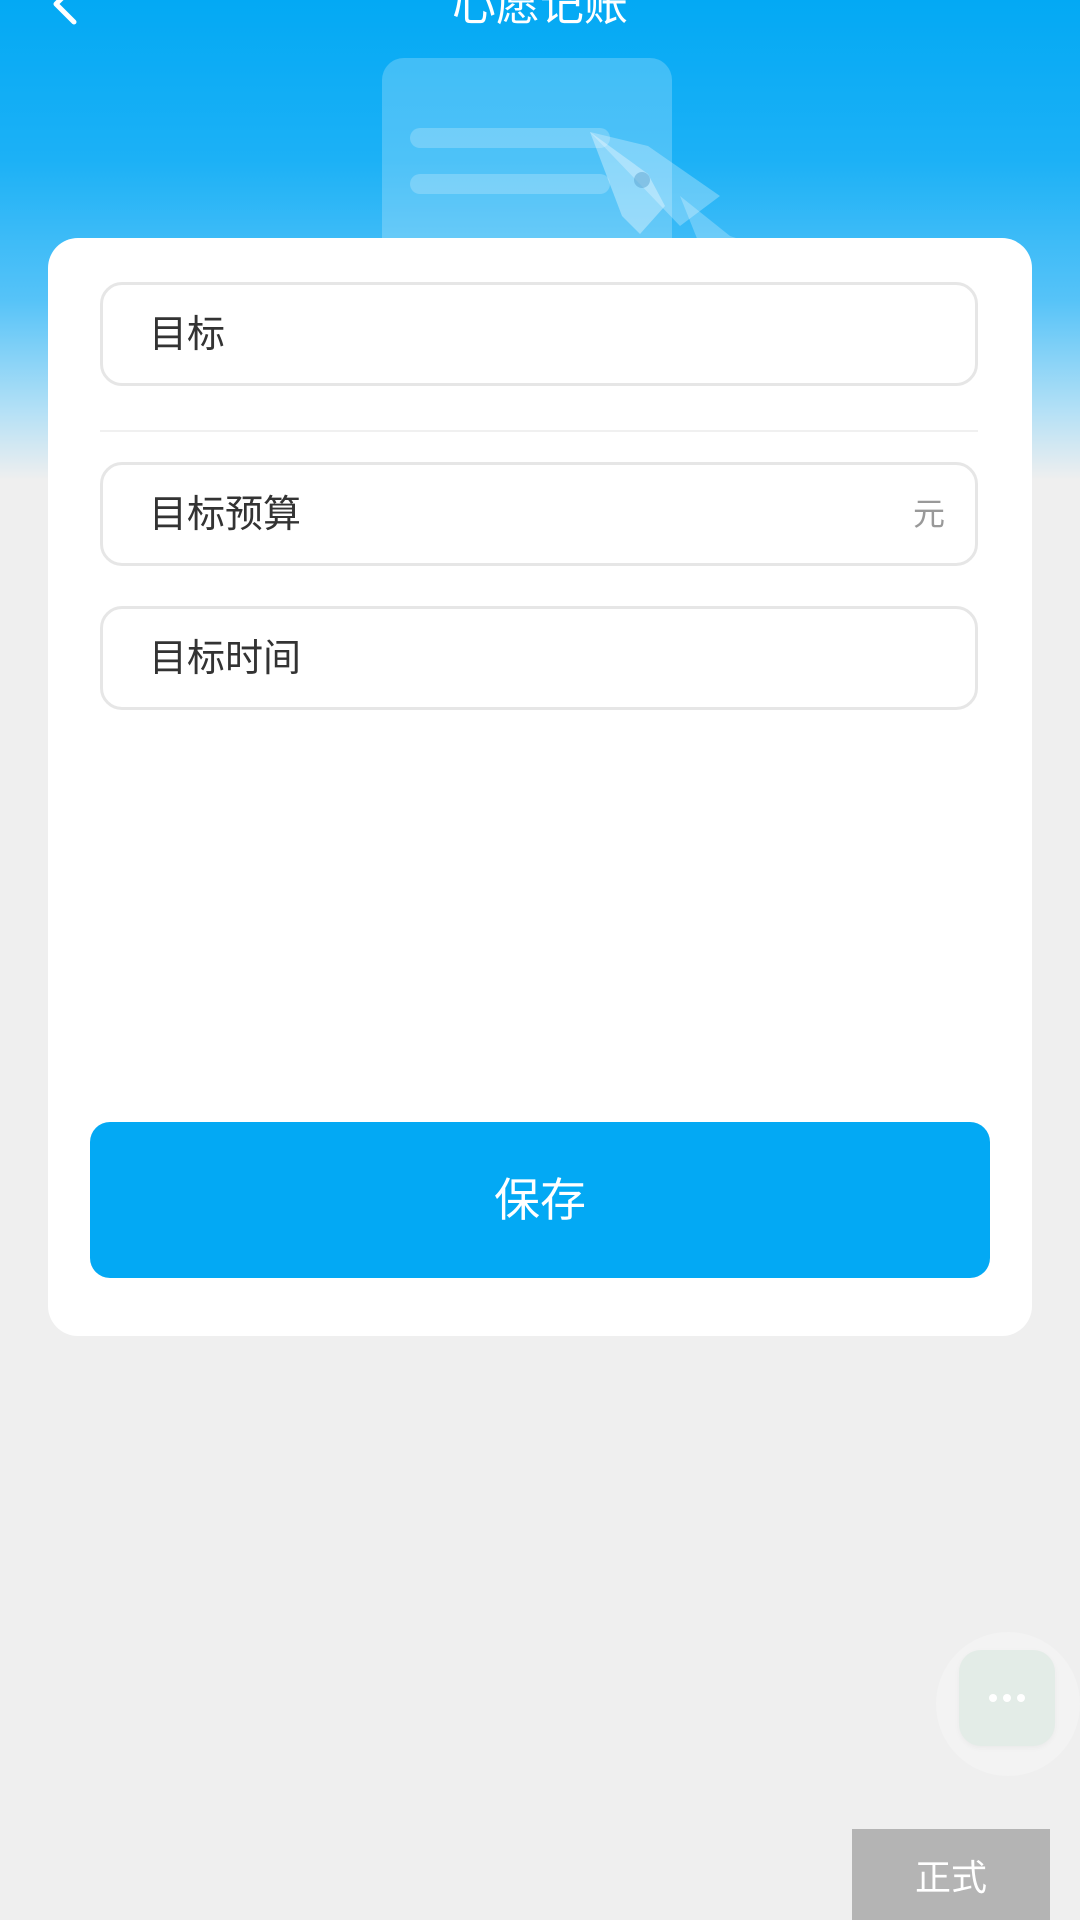  Describe the element at coordinates (187, 334) in the screenshot. I see `goal-placeholder: 目标` at that location.